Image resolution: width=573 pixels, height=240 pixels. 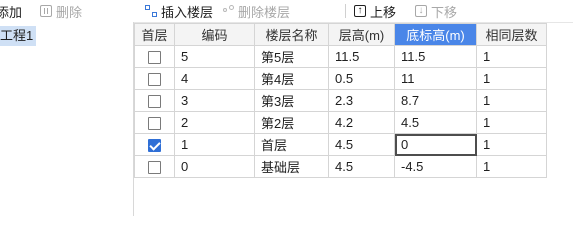 I want to click on move-up-label: 上移, so click(x=383, y=12).